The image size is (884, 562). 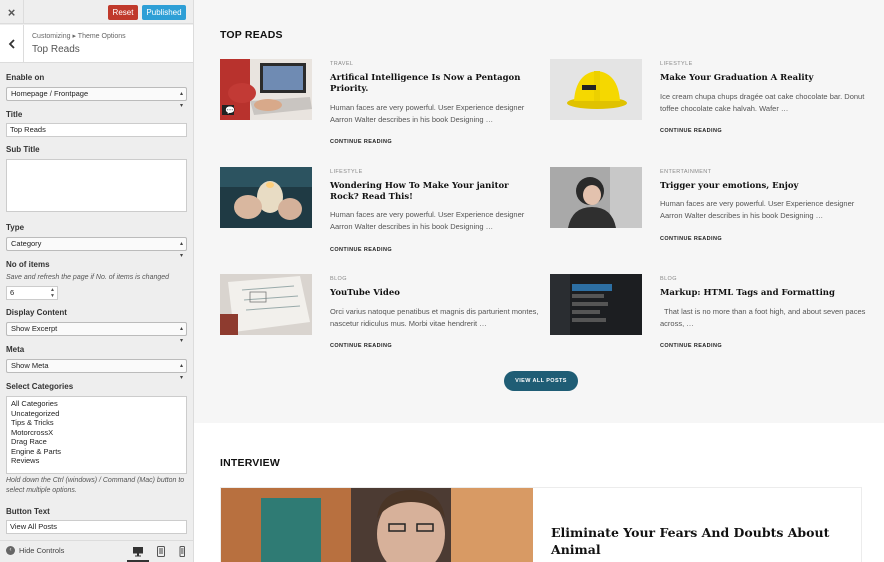 I want to click on category-option: Reviews, so click(x=96, y=461).